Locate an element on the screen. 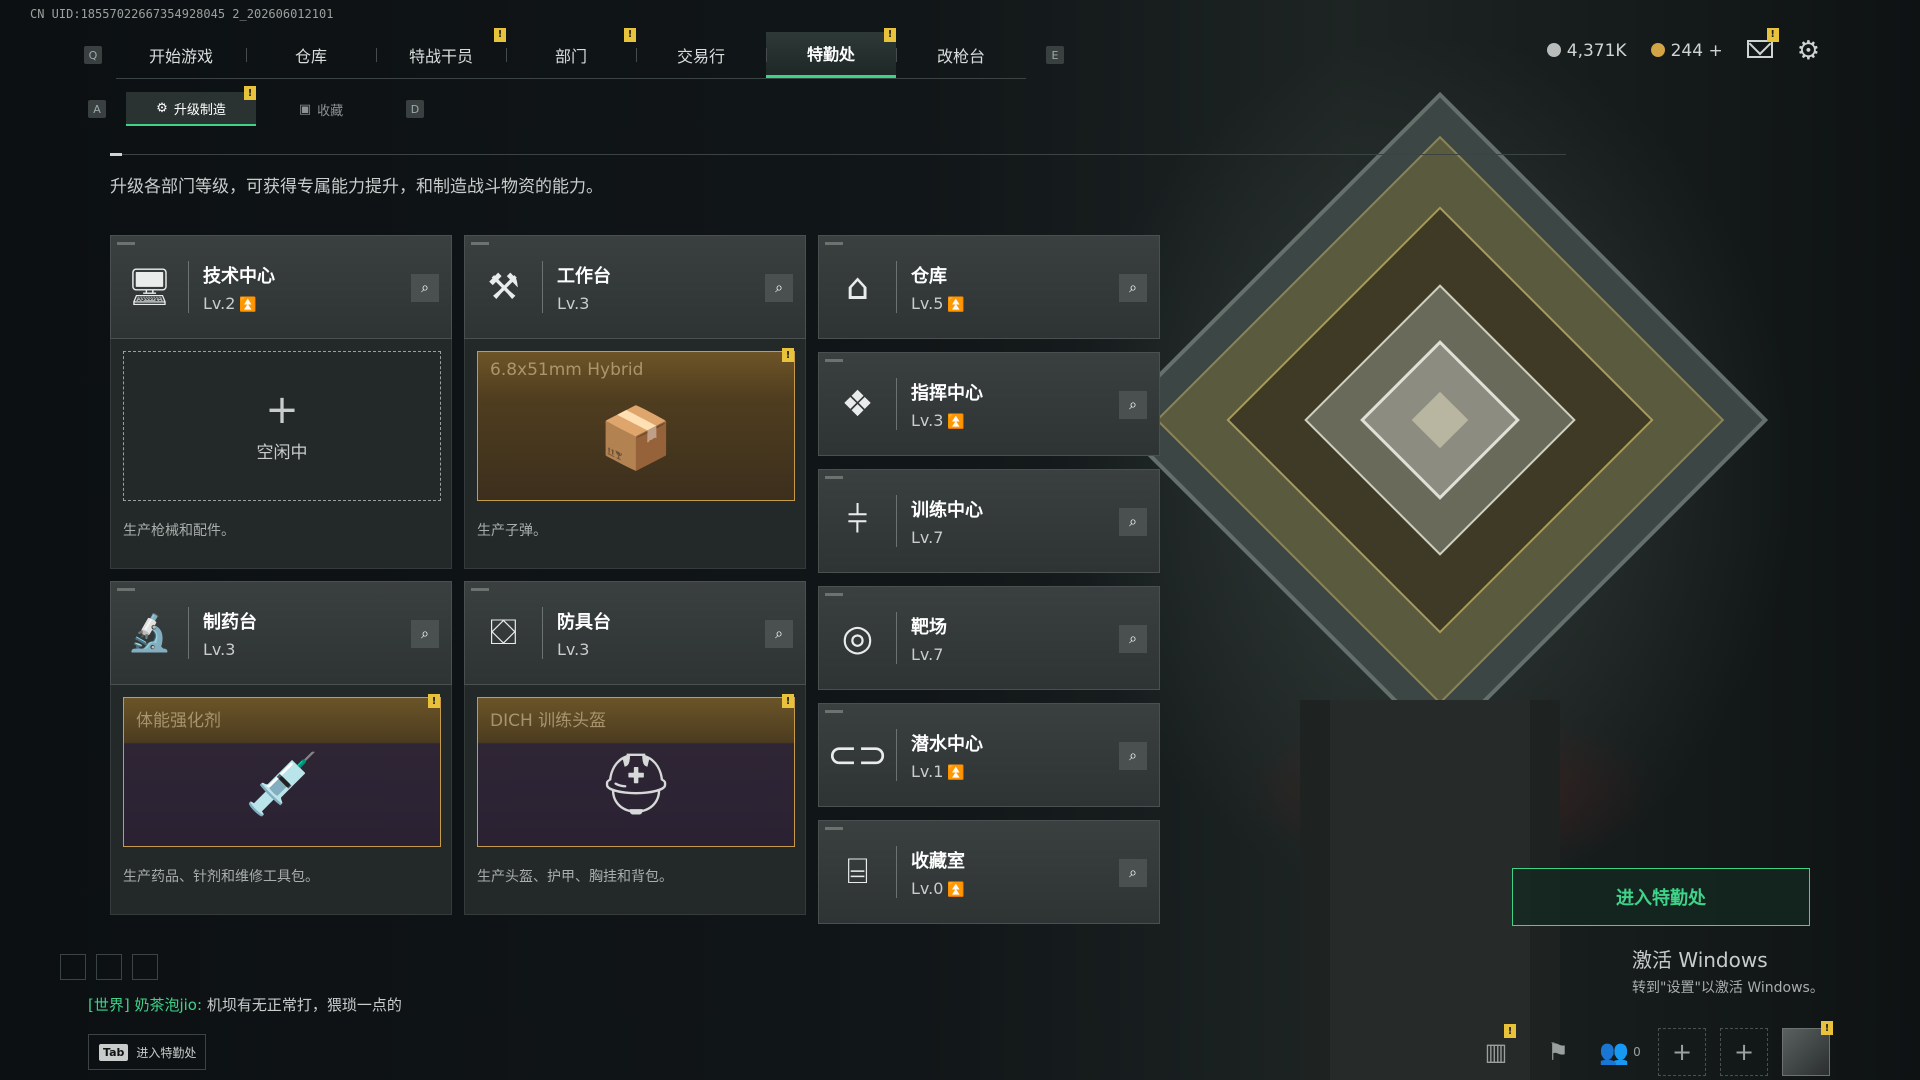 The image size is (1920, 1080). production-desc: 生产药品、针剂和维修工具包。 is located at coordinates (221, 877).